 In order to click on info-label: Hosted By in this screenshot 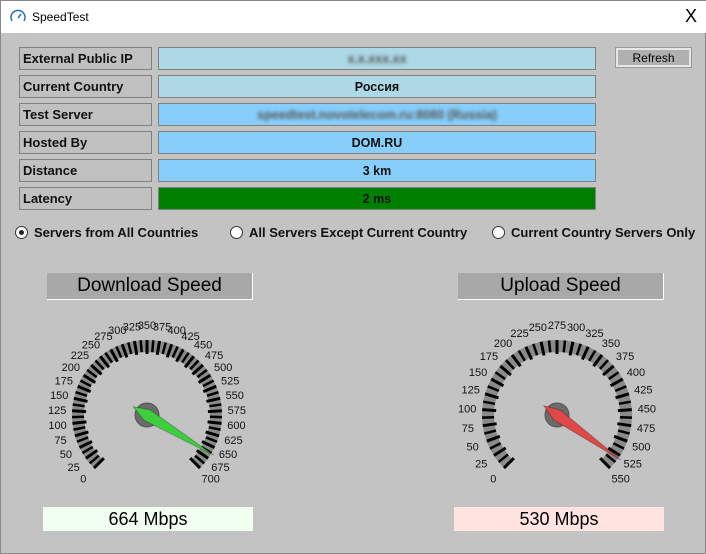, I will do `click(85, 142)`.